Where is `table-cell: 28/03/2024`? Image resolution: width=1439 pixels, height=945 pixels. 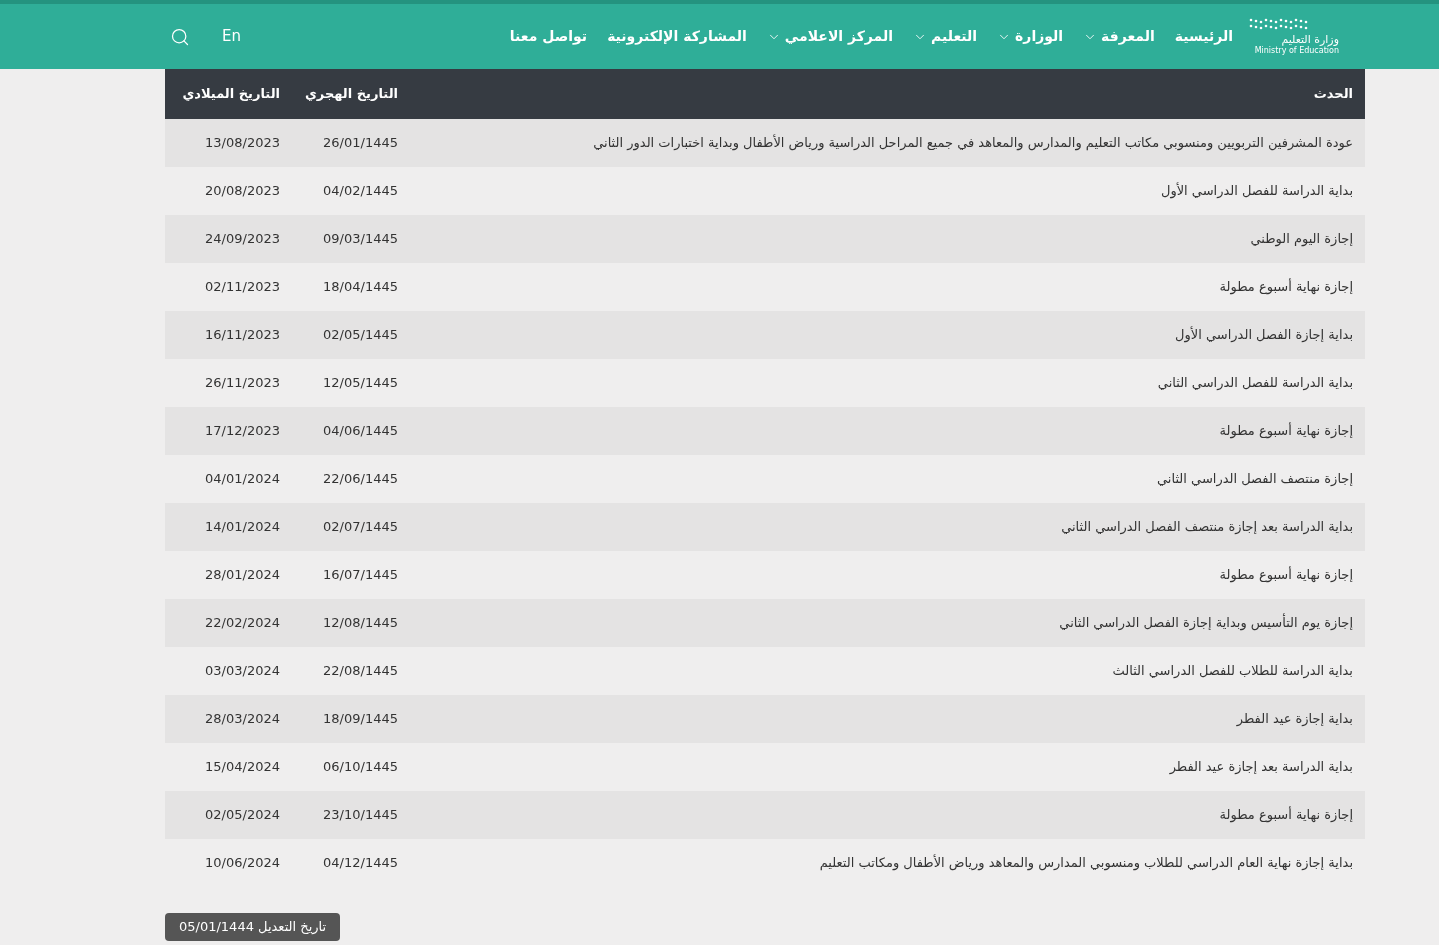
table-cell: 28/03/2024 is located at coordinates (228, 719).